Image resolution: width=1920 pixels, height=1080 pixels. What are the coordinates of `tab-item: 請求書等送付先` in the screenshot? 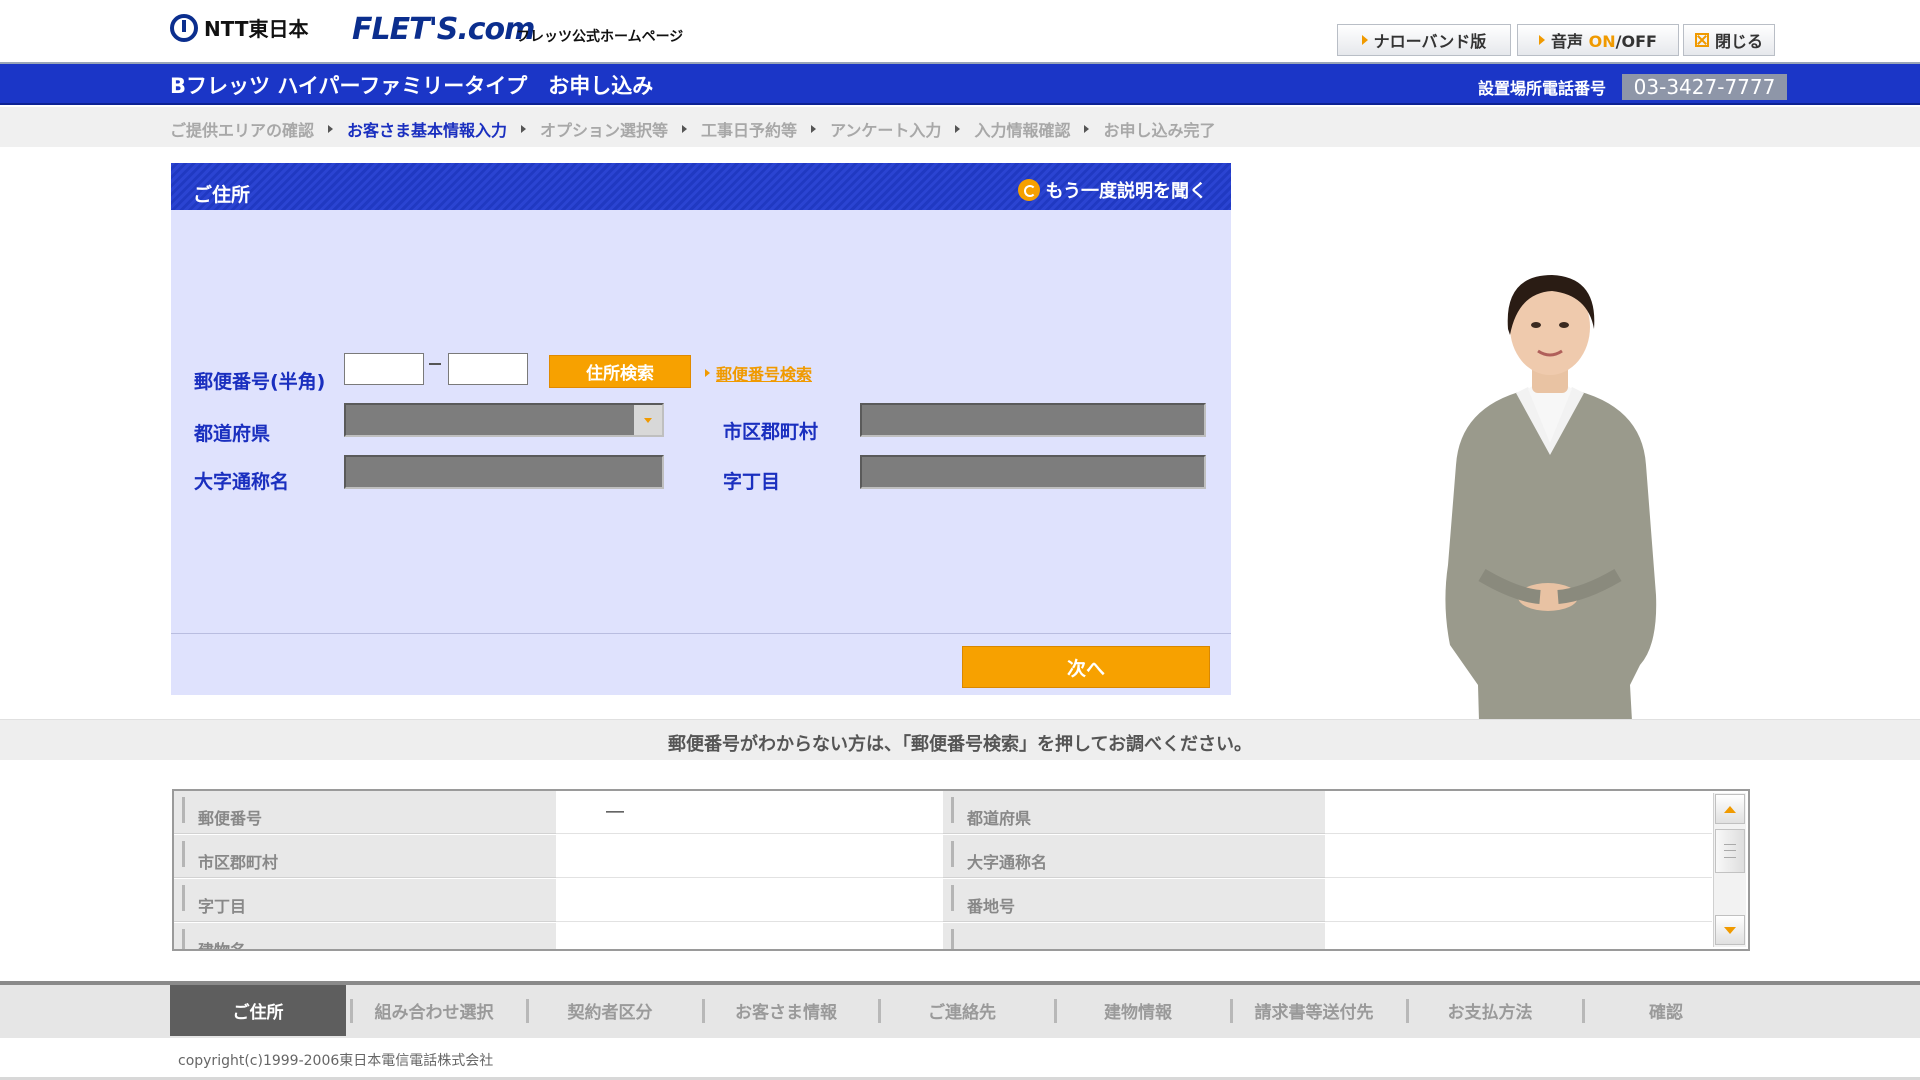 It's located at (1314, 1010).